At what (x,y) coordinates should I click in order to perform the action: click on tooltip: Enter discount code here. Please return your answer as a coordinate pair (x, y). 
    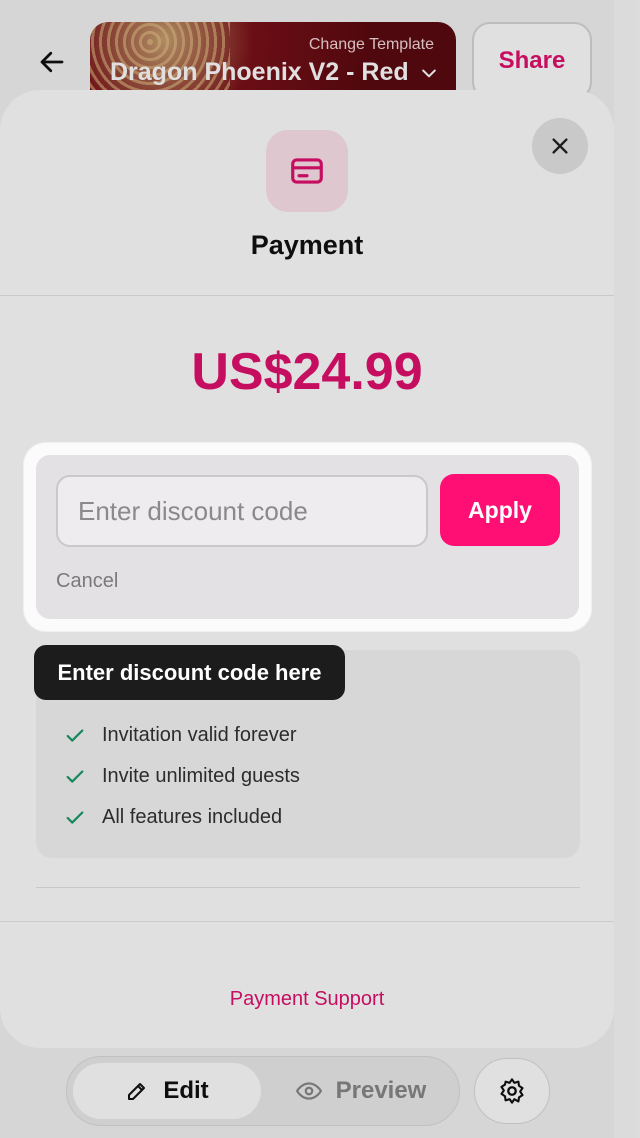
    Looking at the image, I should click on (189, 672).